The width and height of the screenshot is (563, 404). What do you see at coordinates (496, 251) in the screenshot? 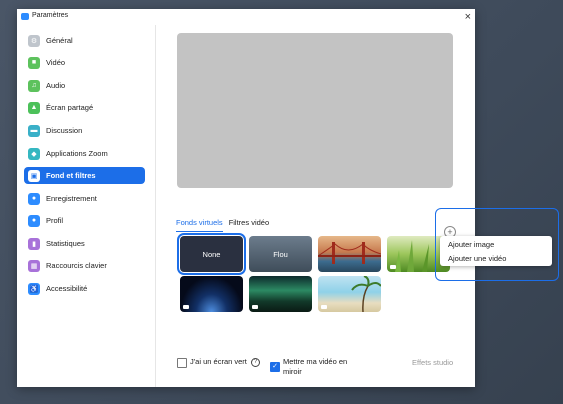
I see `add-background-menu: Ajouter image Ajouter une vidéo` at bounding box center [496, 251].